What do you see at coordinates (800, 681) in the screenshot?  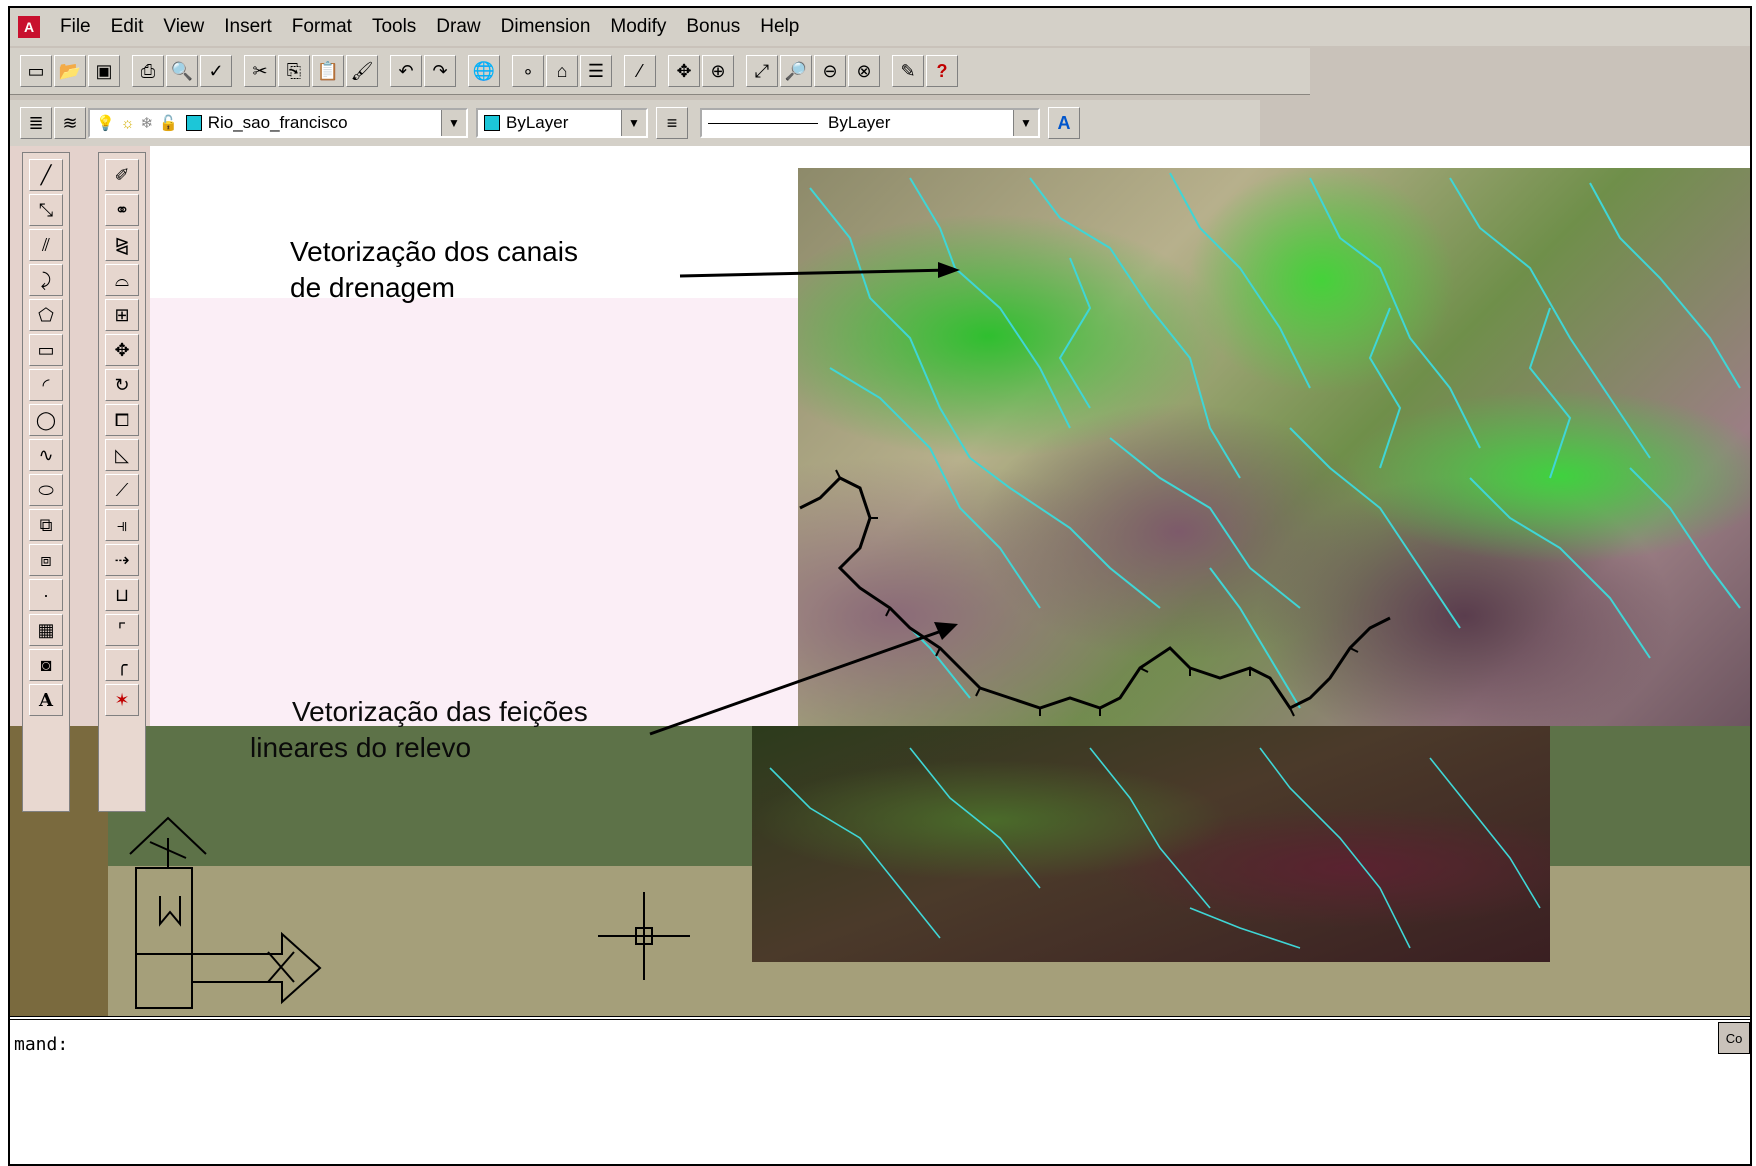 I see `relief-arrow` at bounding box center [800, 681].